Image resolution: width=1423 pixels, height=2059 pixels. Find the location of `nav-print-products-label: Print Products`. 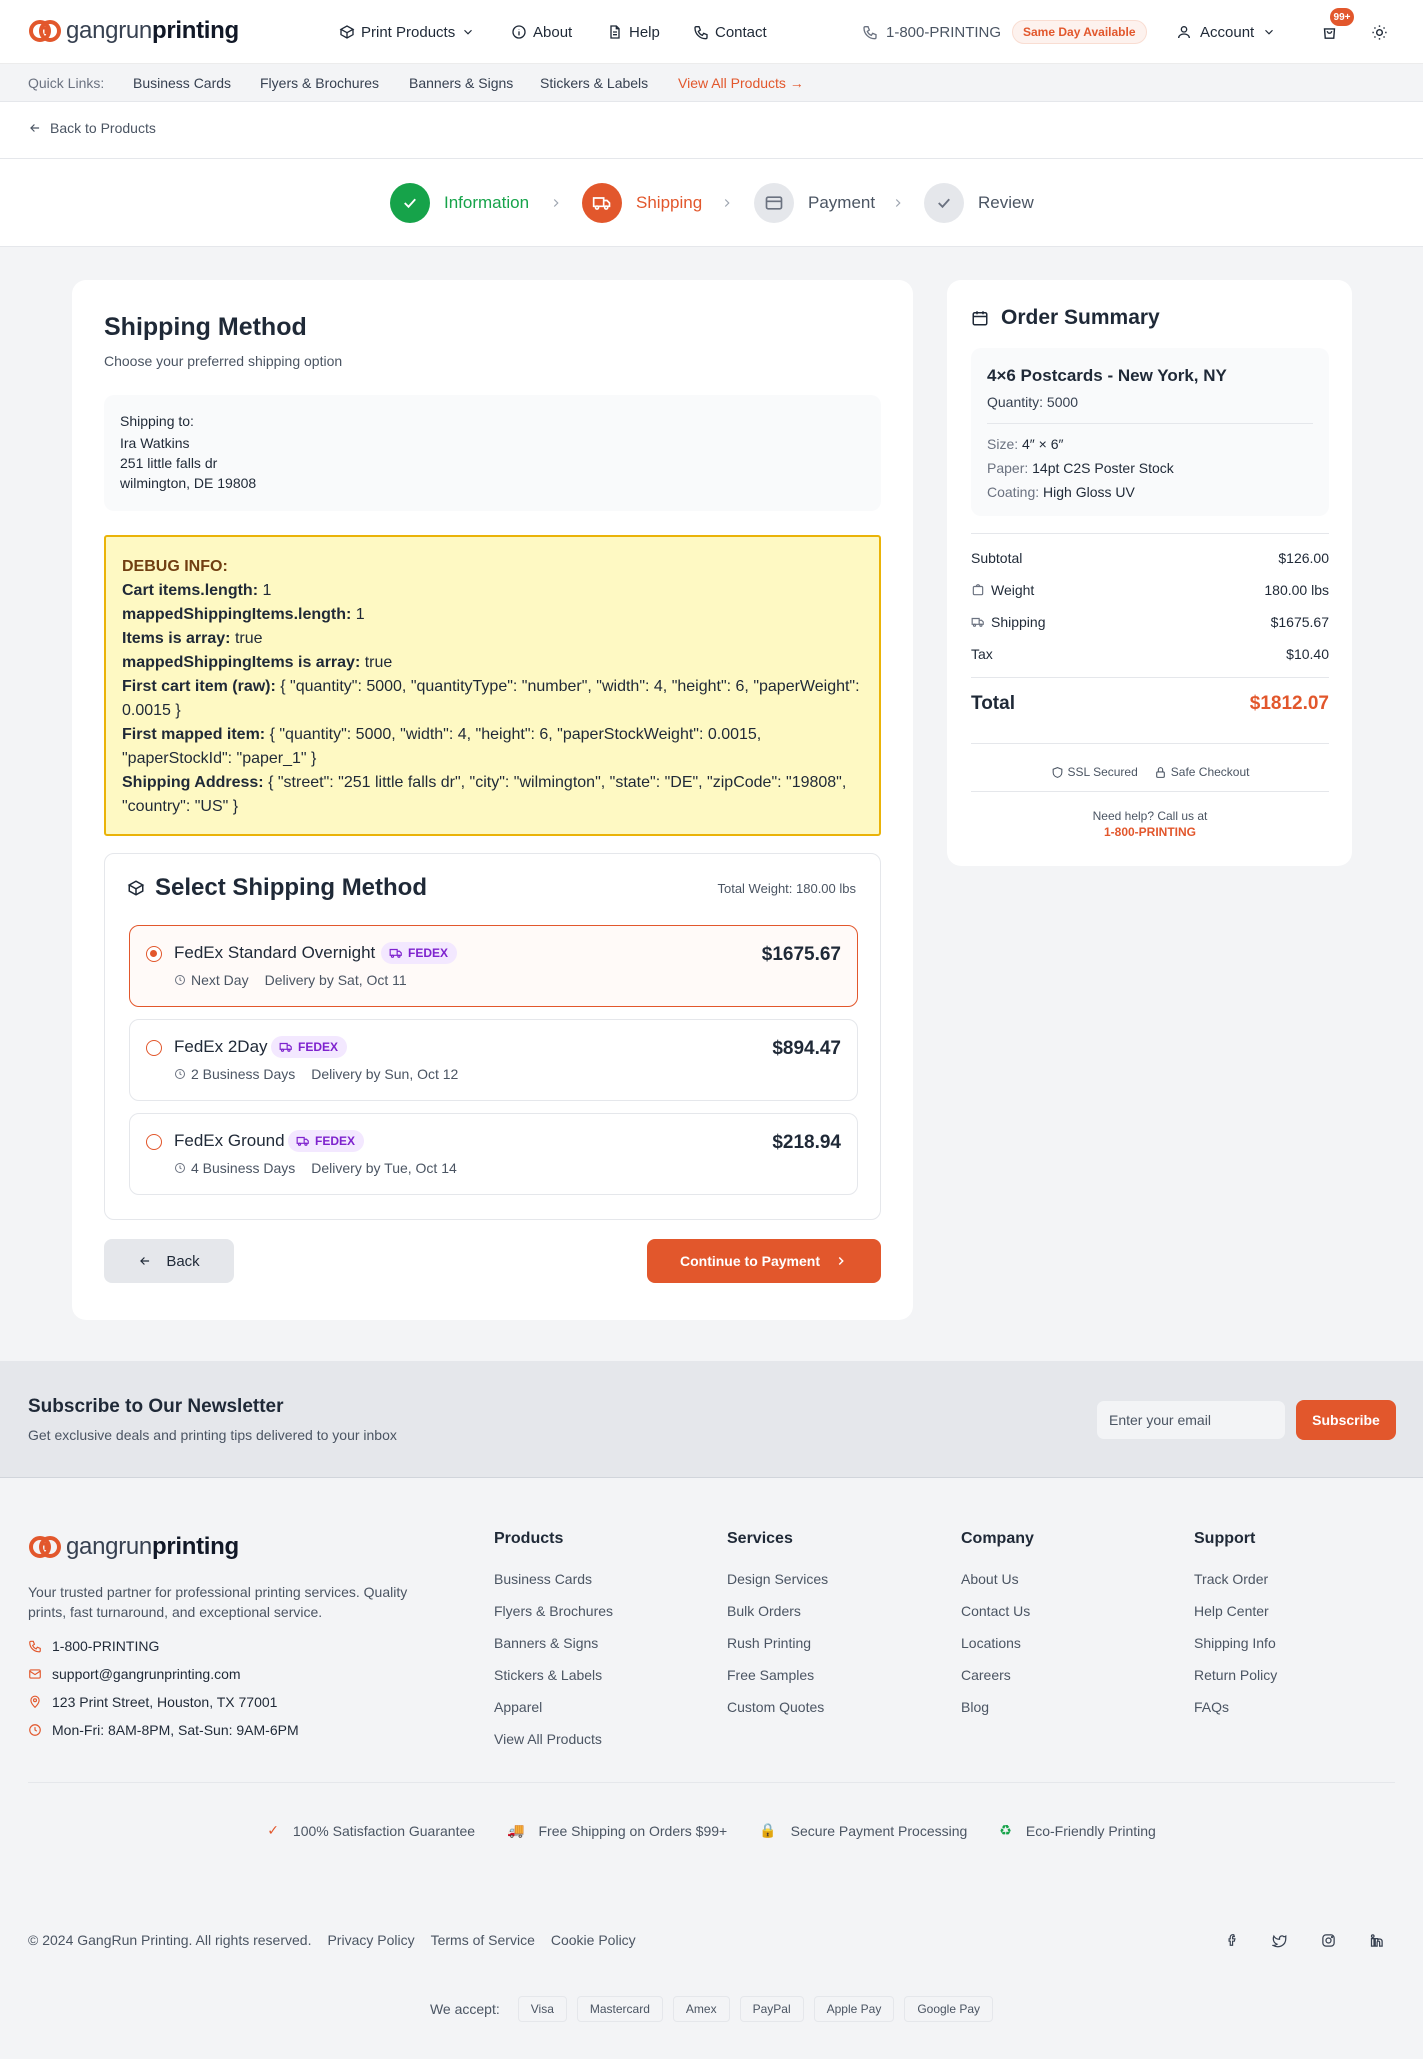

nav-print-products-label: Print Products is located at coordinates (408, 32).